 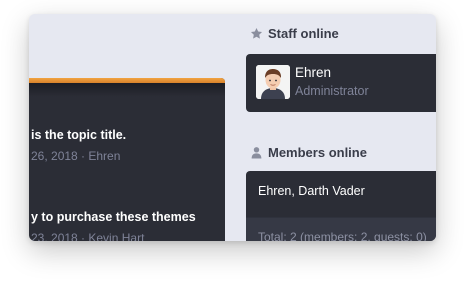 What do you see at coordinates (273, 82) in the screenshot?
I see `avatar` at bounding box center [273, 82].